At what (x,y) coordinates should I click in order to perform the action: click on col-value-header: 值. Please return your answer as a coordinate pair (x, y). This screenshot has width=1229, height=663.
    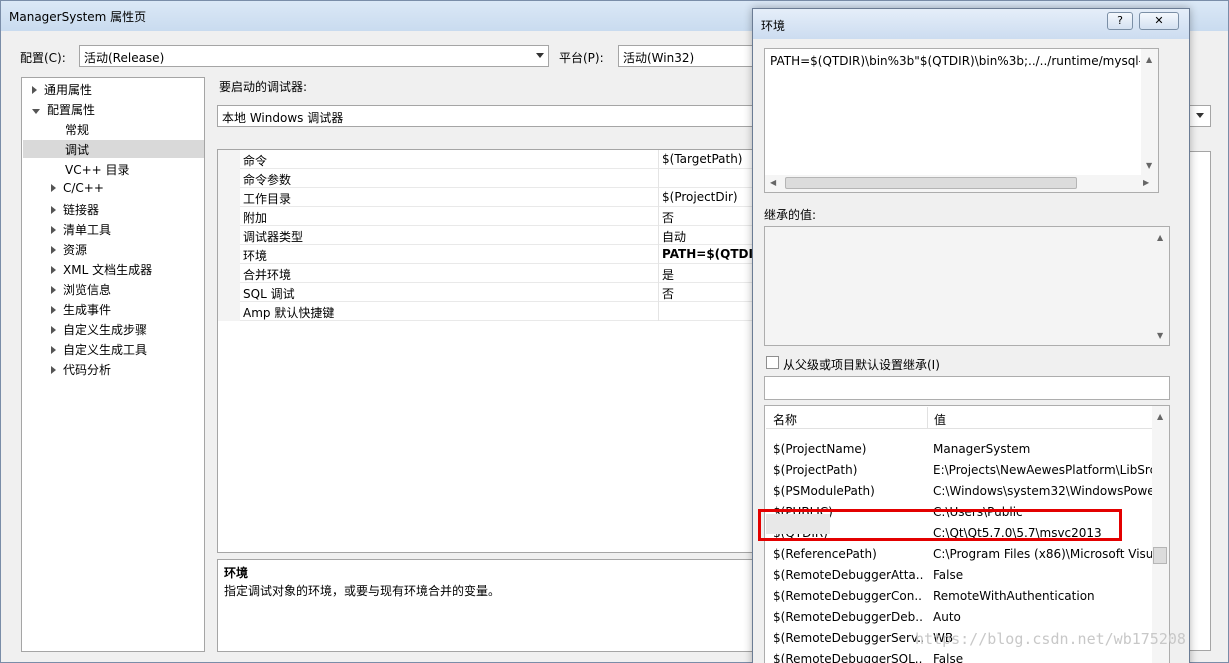
    Looking at the image, I should click on (940, 419).